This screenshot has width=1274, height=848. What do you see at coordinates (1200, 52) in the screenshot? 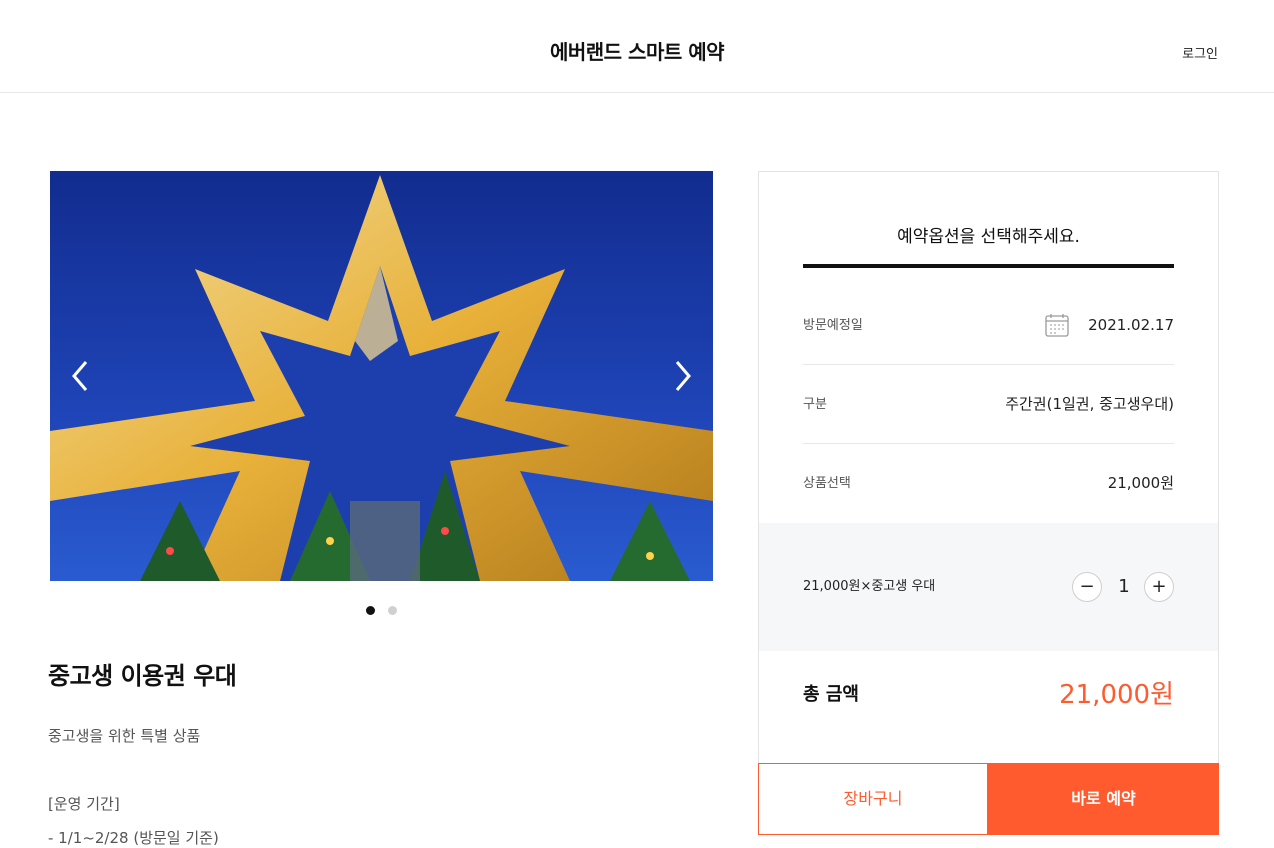
I see `login-link: 로그인` at bounding box center [1200, 52].